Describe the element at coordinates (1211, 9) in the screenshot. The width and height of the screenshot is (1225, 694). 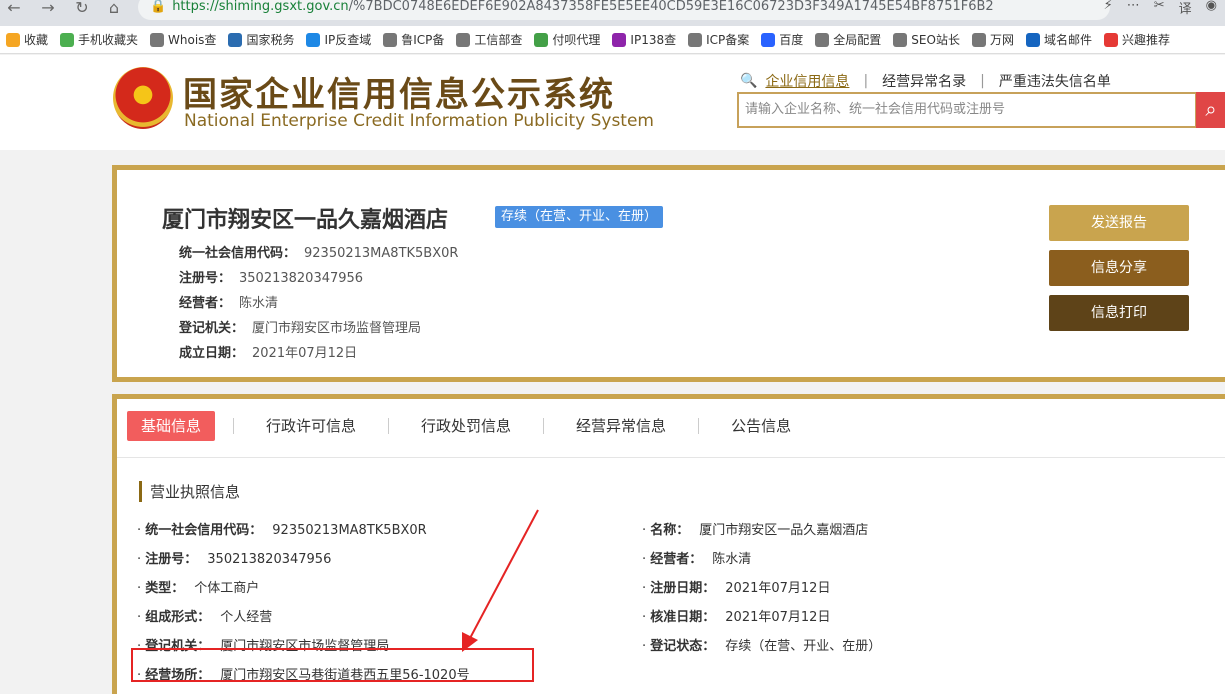
I see `game-icon: ◉` at that location.